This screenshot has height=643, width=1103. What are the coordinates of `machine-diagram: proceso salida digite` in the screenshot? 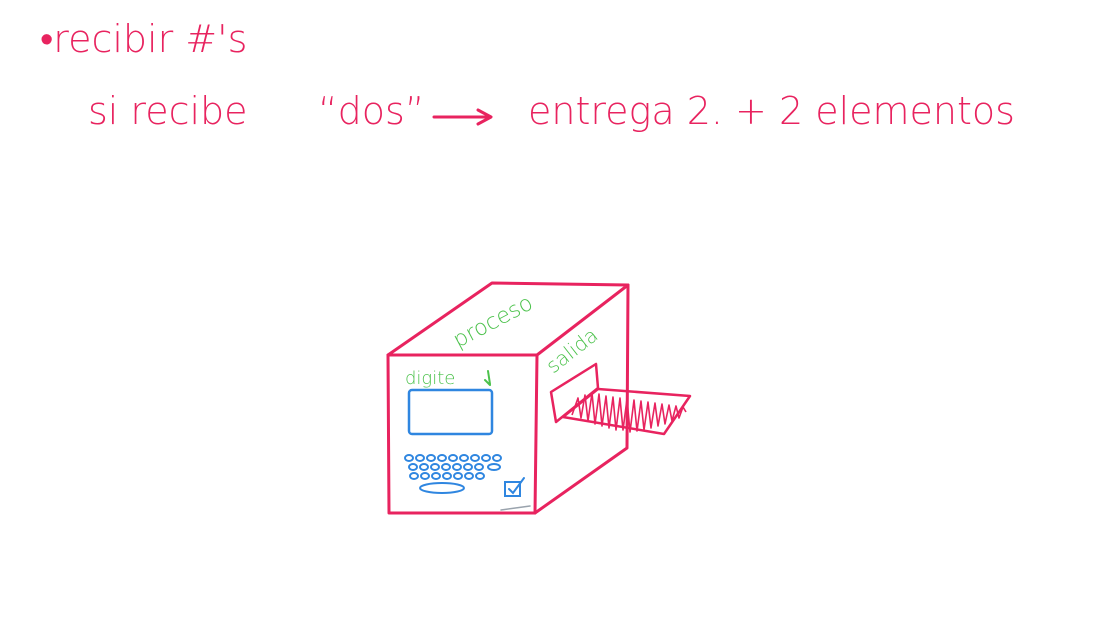 It's located at (539, 398).